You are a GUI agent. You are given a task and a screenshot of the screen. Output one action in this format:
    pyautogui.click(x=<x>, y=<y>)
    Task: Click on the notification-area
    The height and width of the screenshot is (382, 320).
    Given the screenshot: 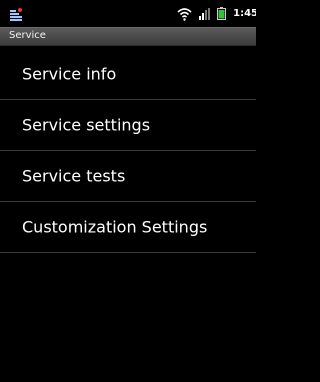 What is the action you would take?
    pyautogui.click(x=16, y=14)
    